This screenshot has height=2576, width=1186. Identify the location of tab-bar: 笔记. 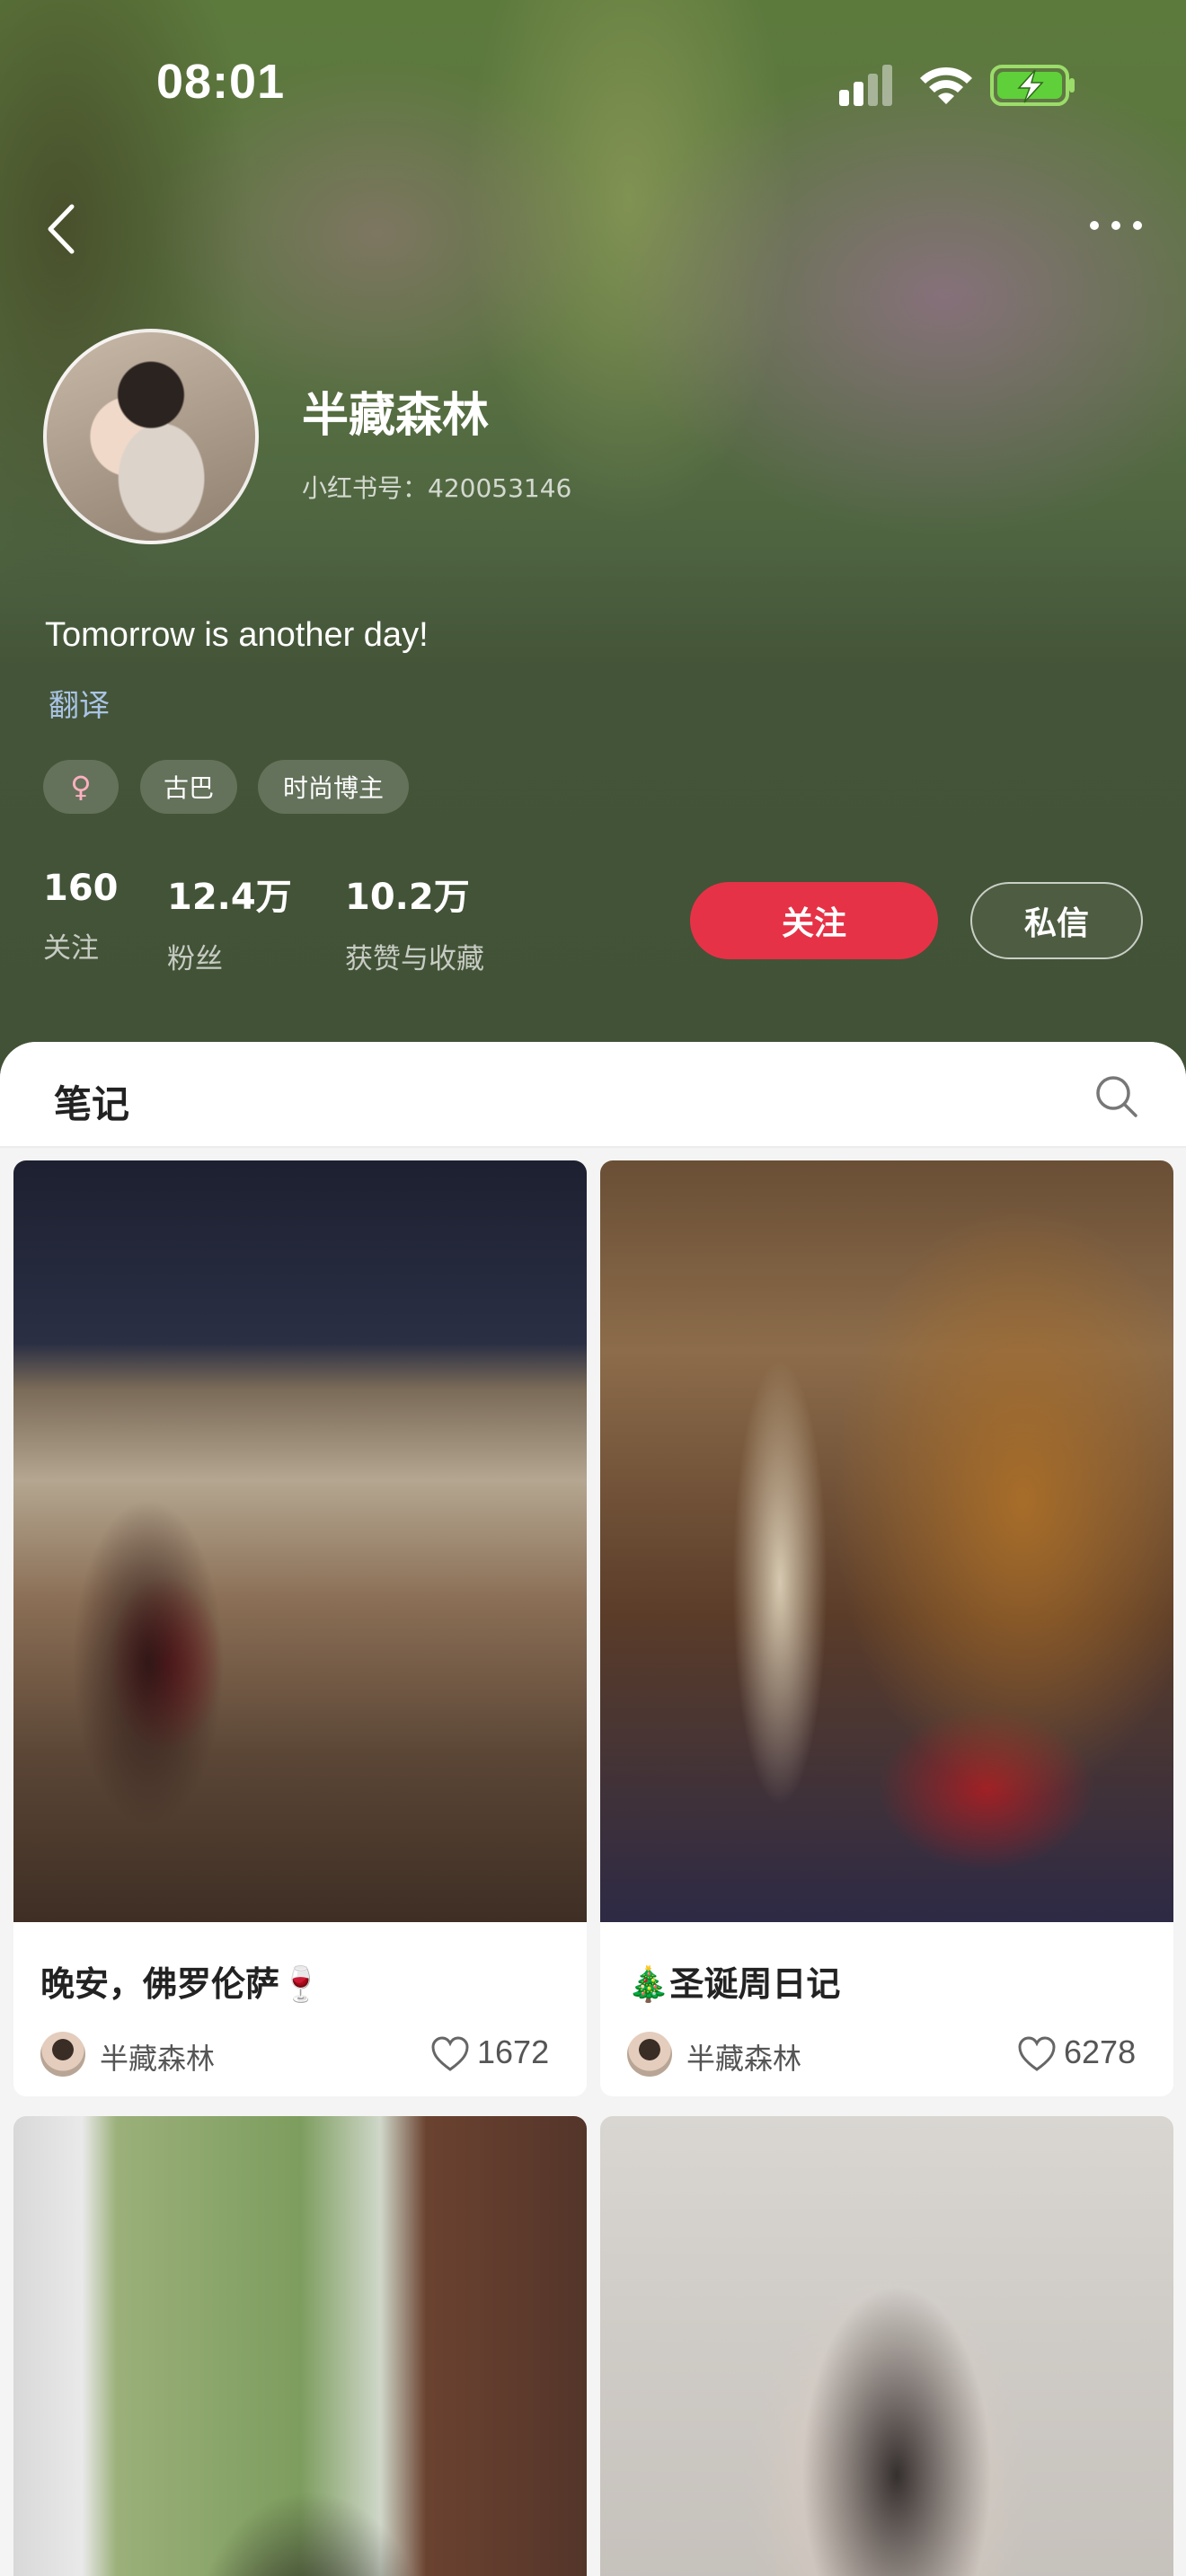
(593, 1095).